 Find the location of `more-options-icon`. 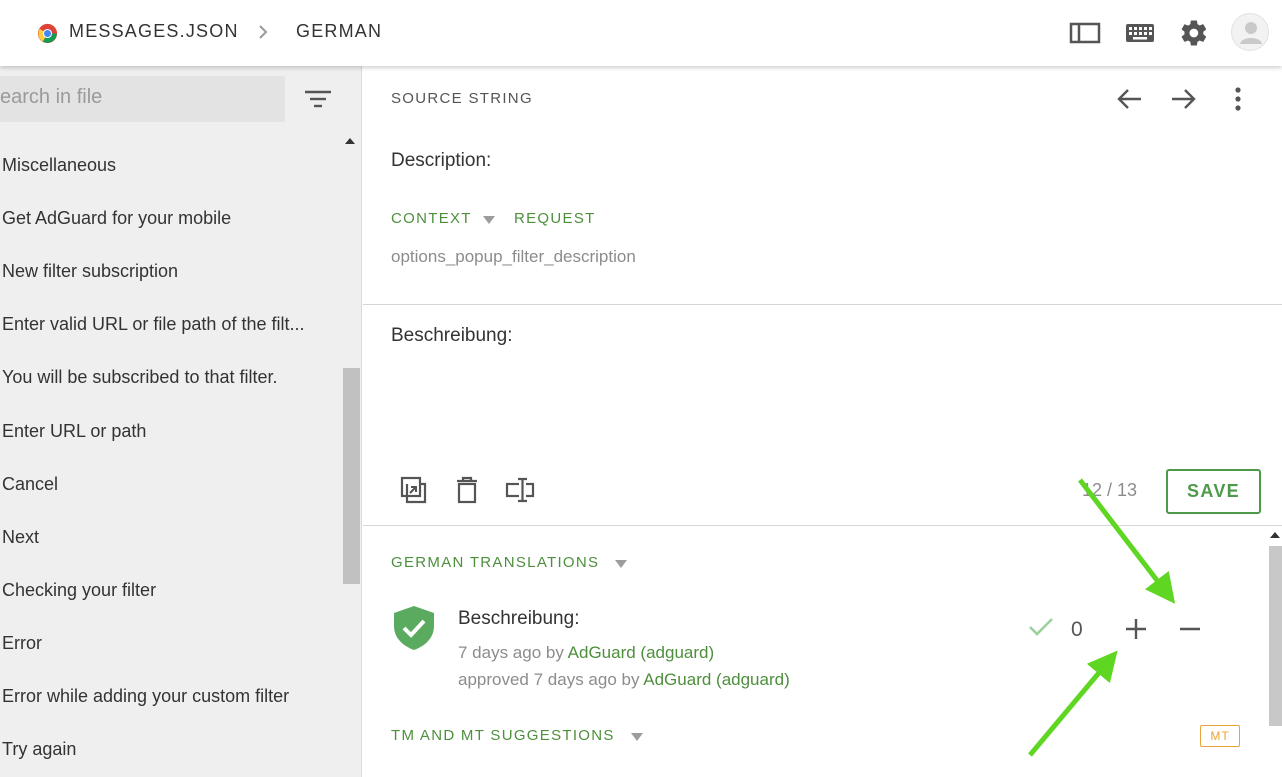

more-options-icon is located at coordinates (1238, 99).